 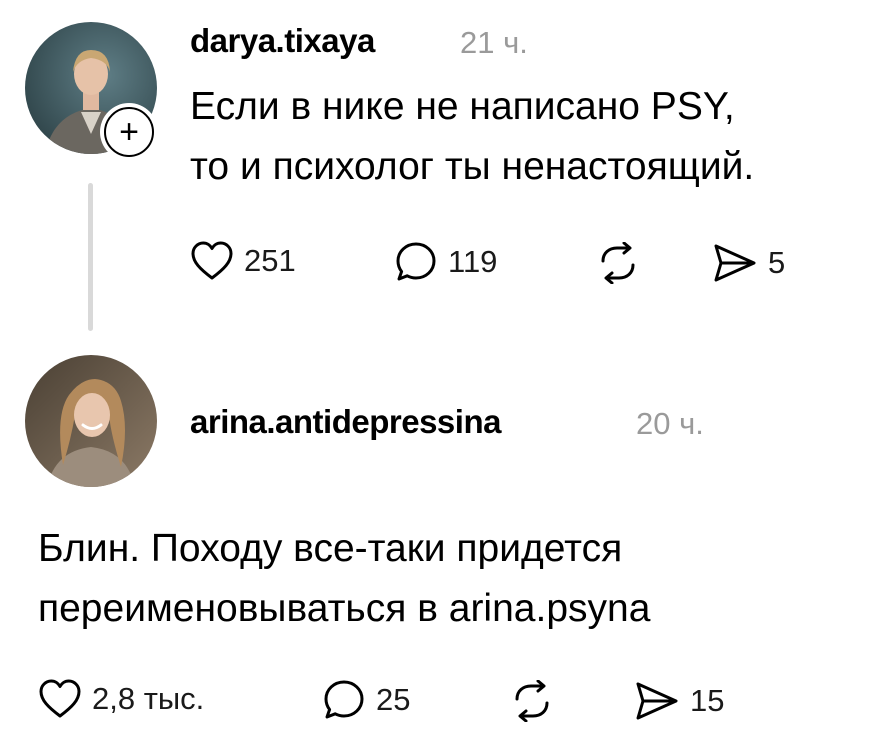 What do you see at coordinates (366, 700) in the screenshot?
I see `reply-reply-button: 25` at bounding box center [366, 700].